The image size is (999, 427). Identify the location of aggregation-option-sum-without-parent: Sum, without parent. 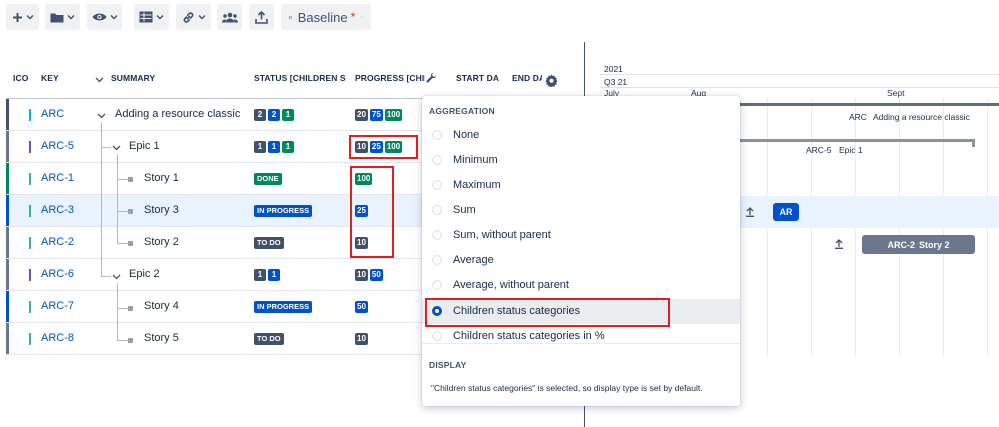
(581, 235).